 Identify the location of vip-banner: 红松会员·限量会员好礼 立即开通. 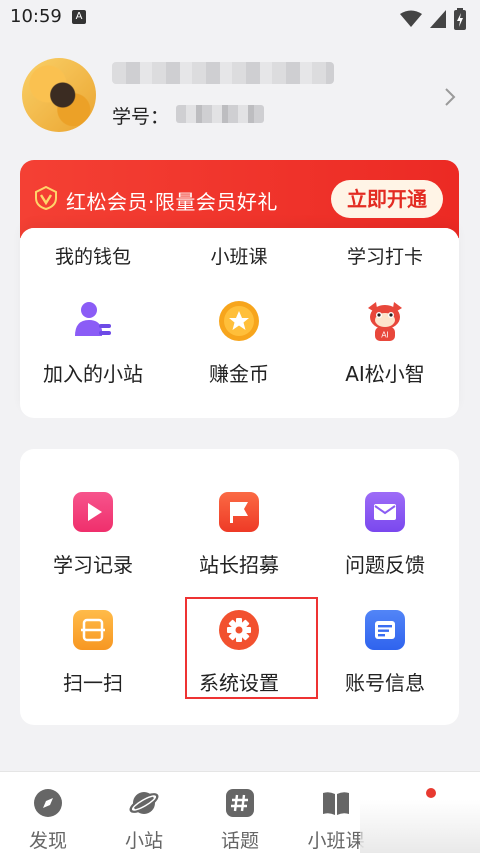
(239, 199).